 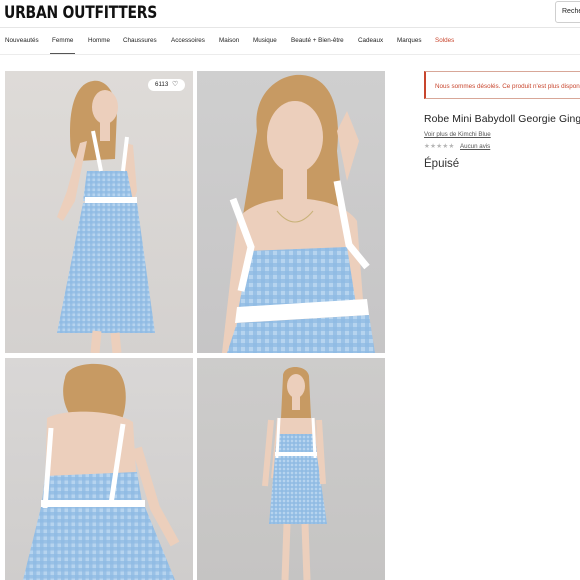 What do you see at coordinates (162, 84) in the screenshot?
I see `favorites-count: 6113` at bounding box center [162, 84].